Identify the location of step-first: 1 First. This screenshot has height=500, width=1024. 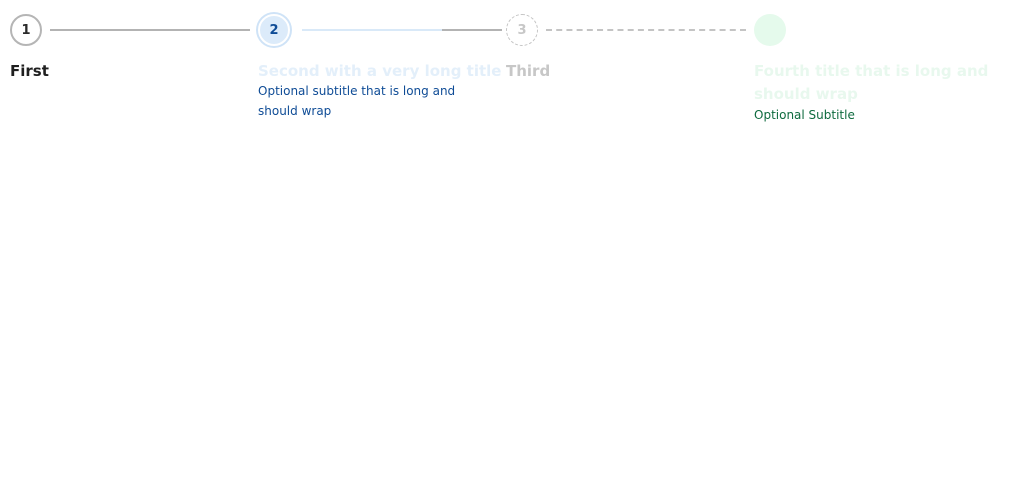
(134, 79).